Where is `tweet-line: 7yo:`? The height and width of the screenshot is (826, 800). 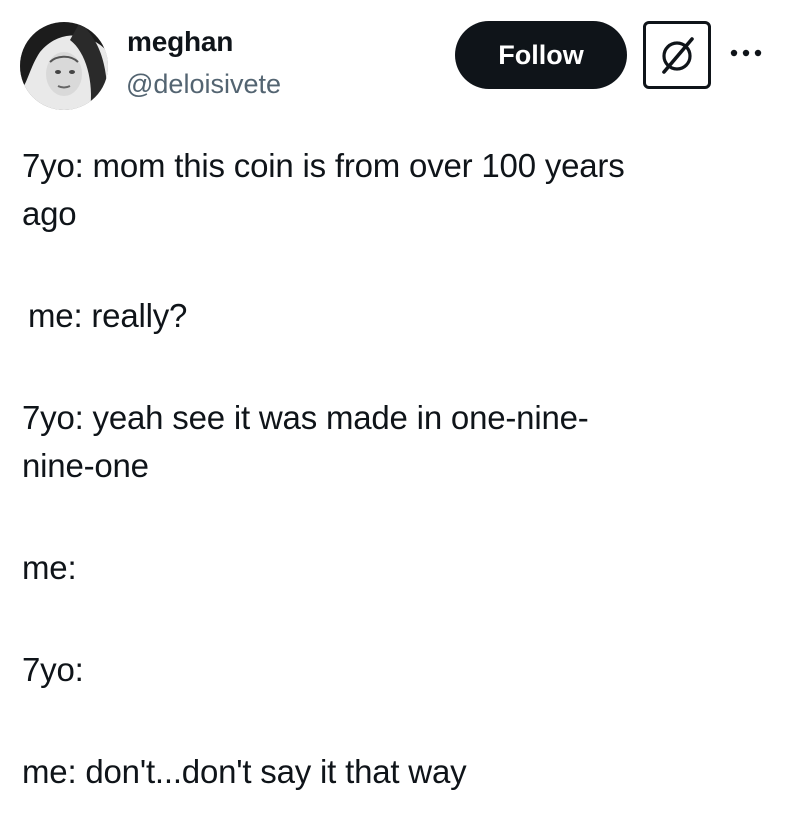
tweet-line: 7yo: is located at coordinates (53, 669).